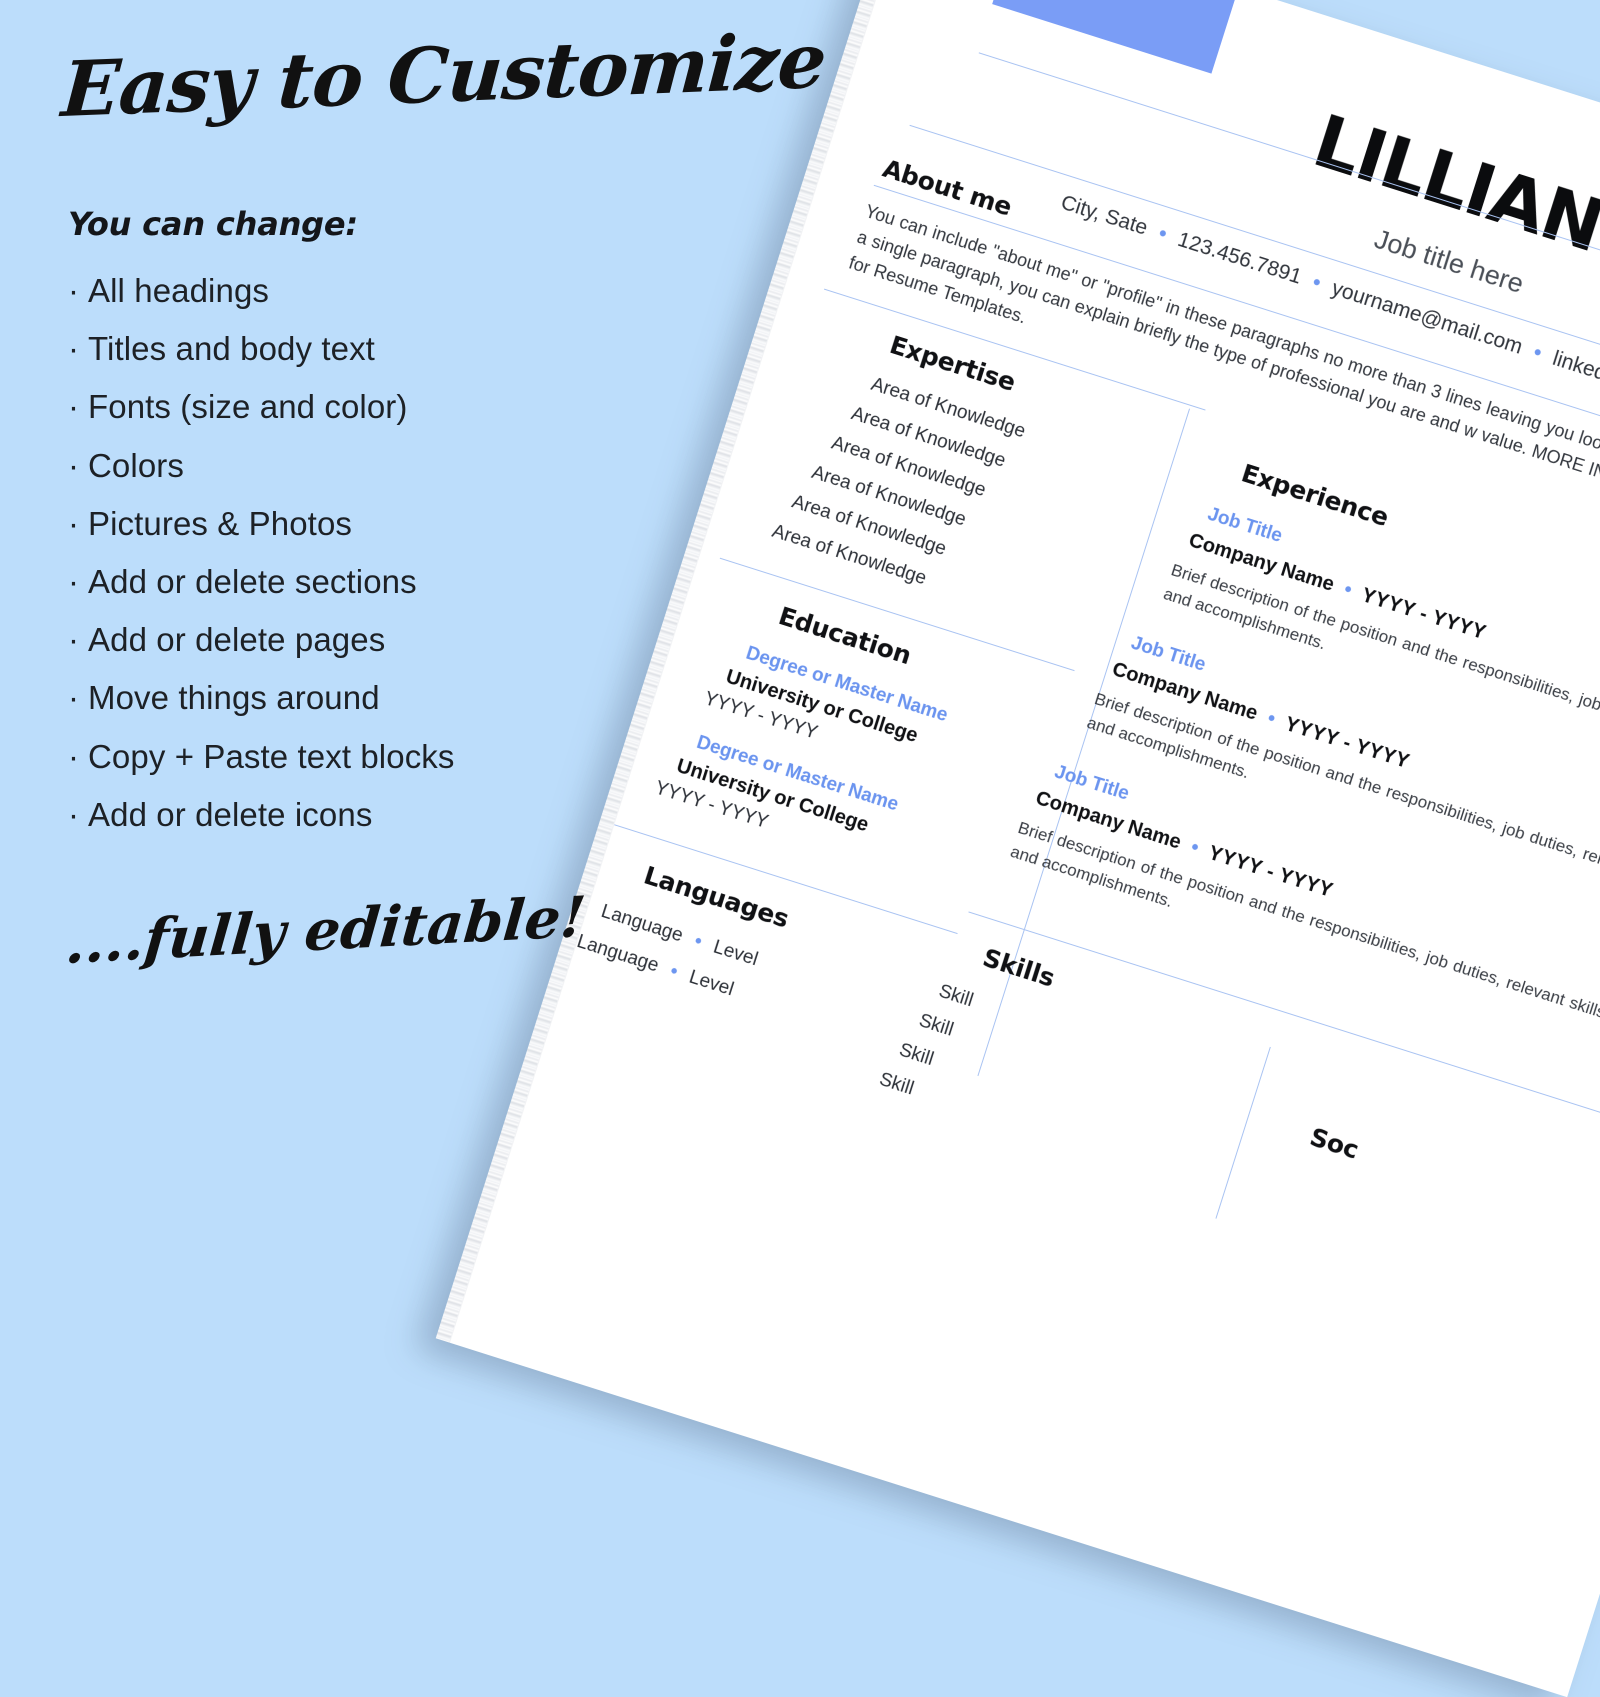  I want to click on page-title: Easy to Customize, so click(444, 74).